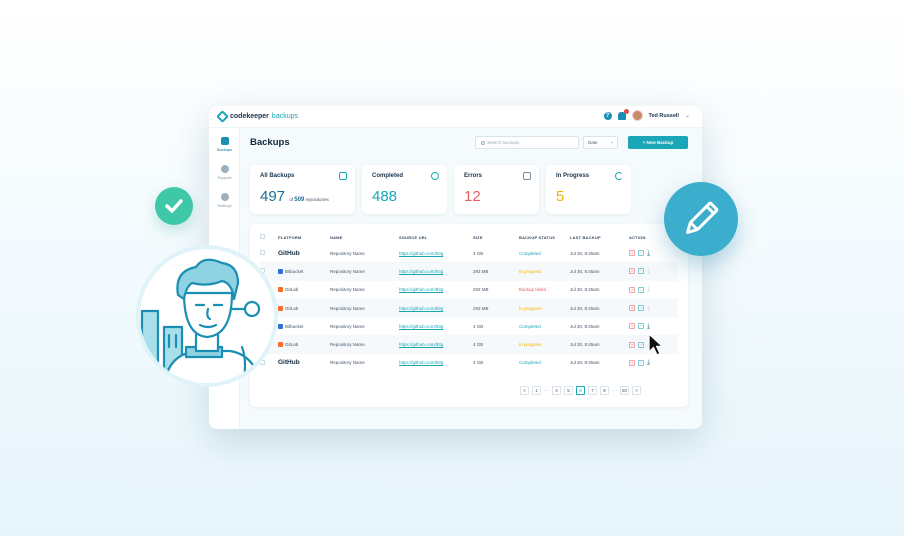 This screenshot has width=904, height=536. I want to click on cell-actions: ×›⤓, so click(653, 271).